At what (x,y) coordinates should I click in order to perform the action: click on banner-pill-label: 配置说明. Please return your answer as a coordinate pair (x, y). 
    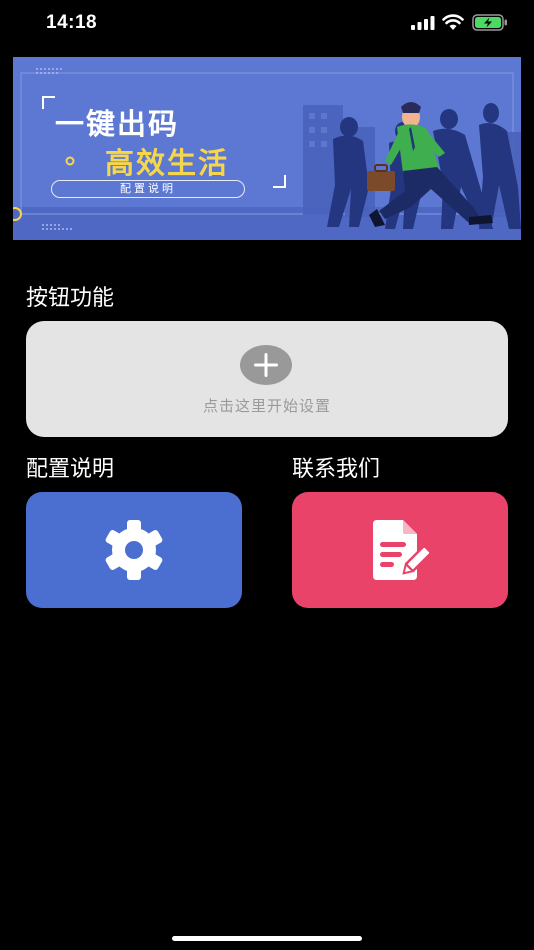
    Looking at the image, I should click on (148, 189).